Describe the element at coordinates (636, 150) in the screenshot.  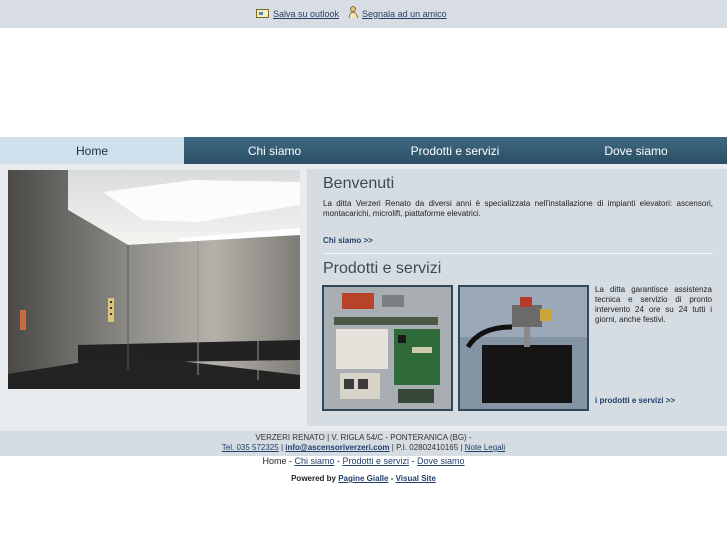
I see `tab-dove-siamo: Dove siamo` at that location.